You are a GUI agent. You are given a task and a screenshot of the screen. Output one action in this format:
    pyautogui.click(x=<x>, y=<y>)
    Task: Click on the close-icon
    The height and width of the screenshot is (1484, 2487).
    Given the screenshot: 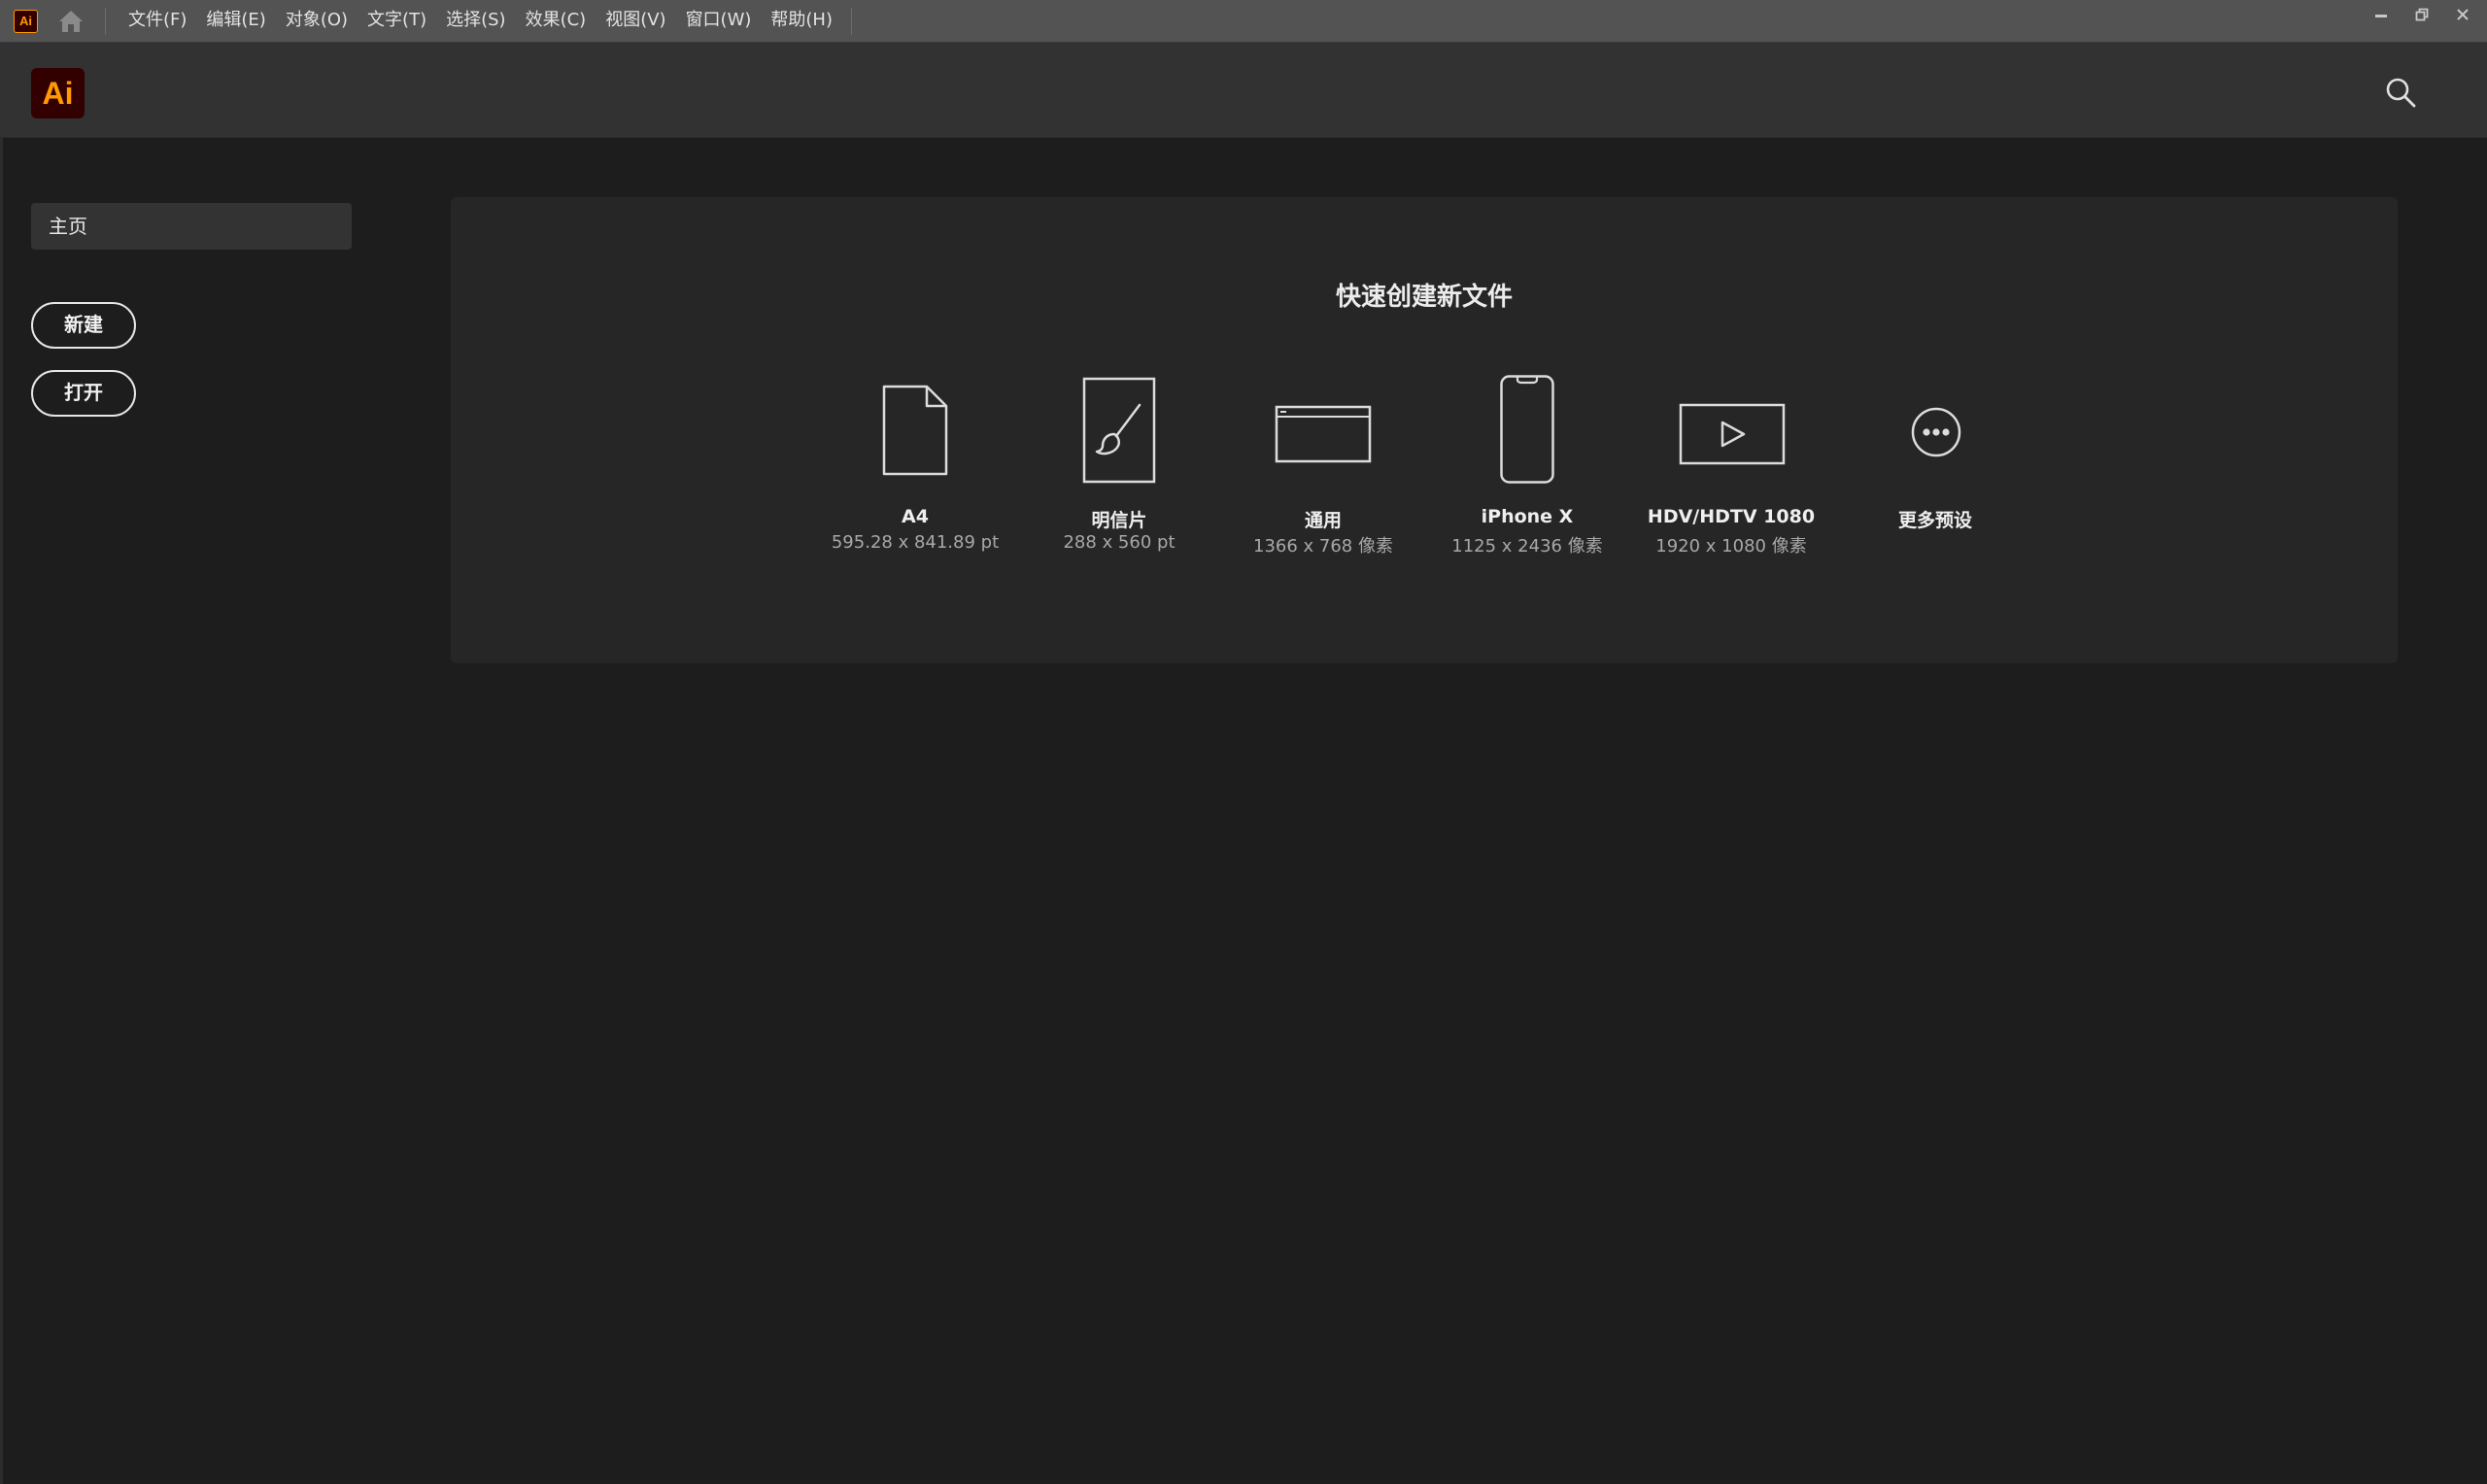 What is the action you would take?
    pyautogui.click(x=2463, y=14)
    